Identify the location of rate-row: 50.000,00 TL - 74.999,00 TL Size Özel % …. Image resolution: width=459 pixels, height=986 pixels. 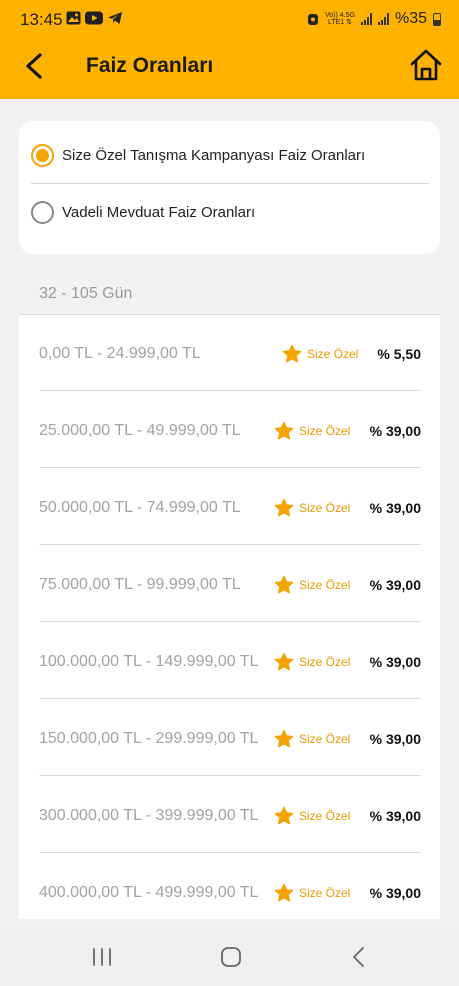
(230, 507).